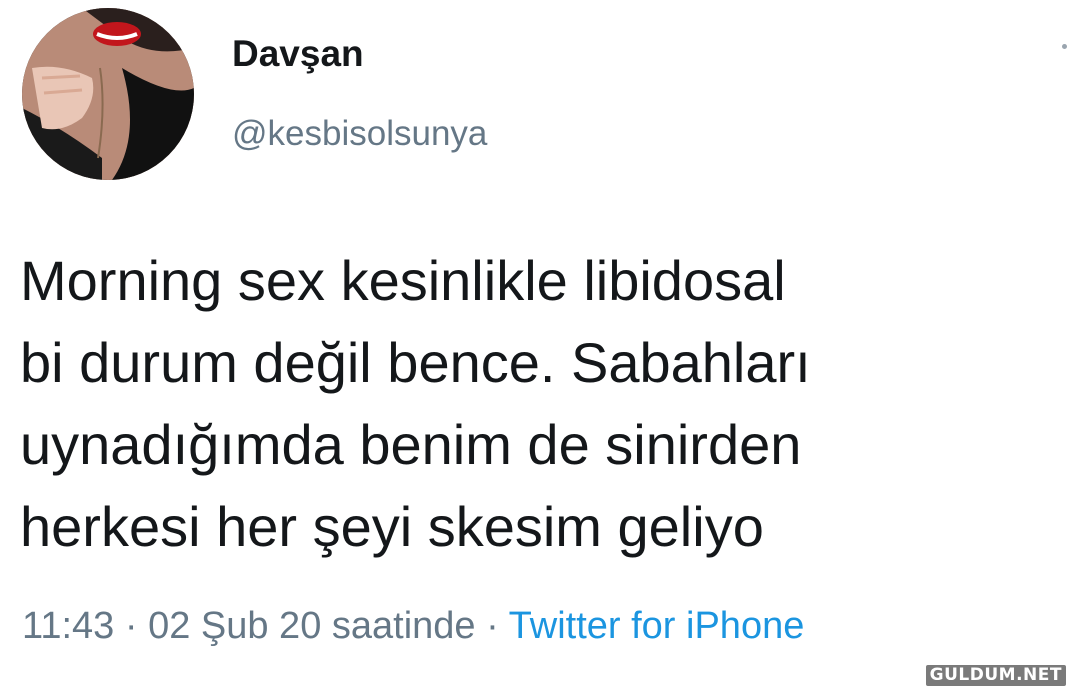 This screenshot has height=688, width=1070. I want to click on display-name: Davşan, so click(298, 54).